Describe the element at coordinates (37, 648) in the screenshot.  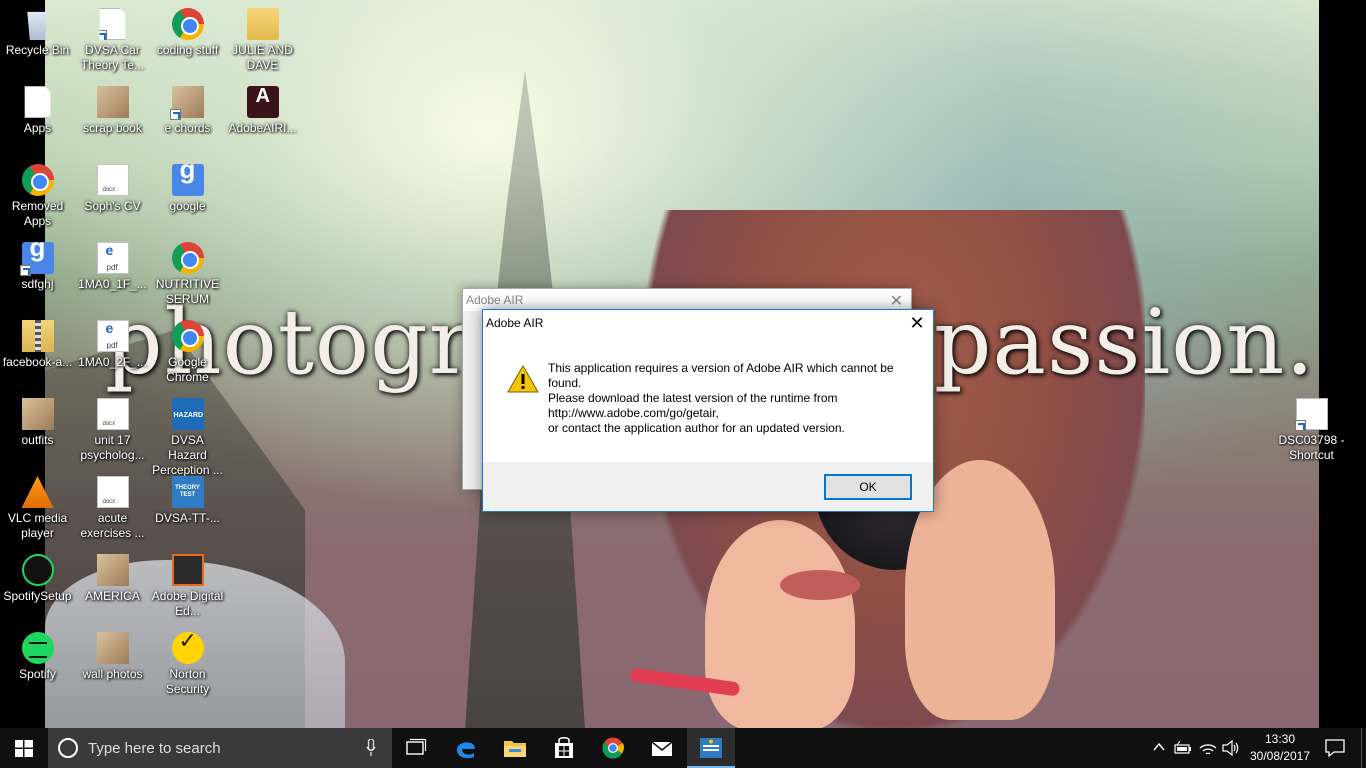
I see `spotify-icon` at that location.